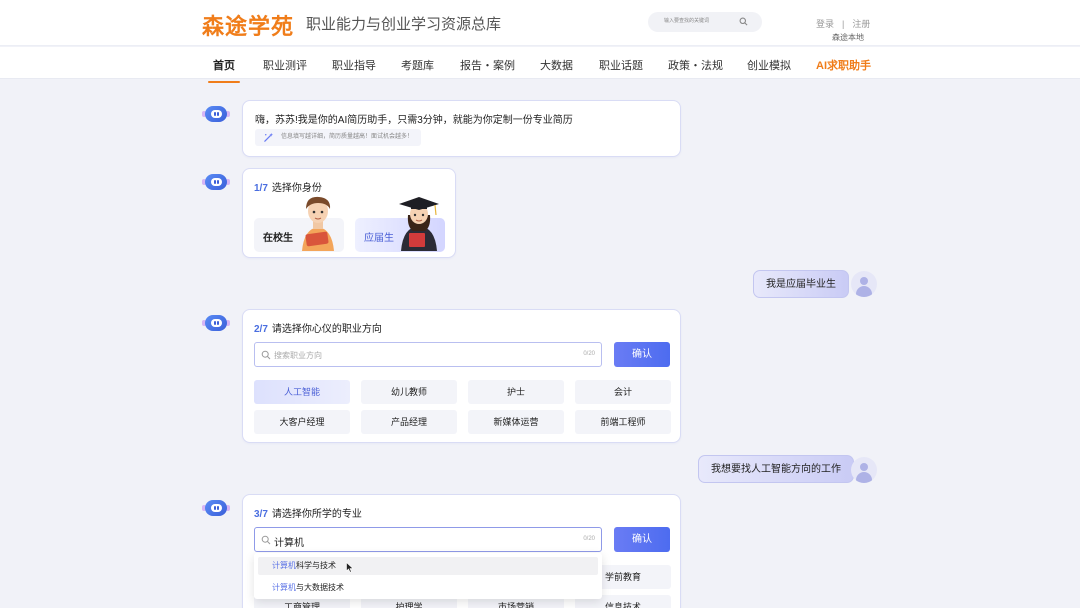 The image size is (1080, 608). I want to click on identity-card: 1/7 选择你身份 在校生 应届生, so click(349, 213).